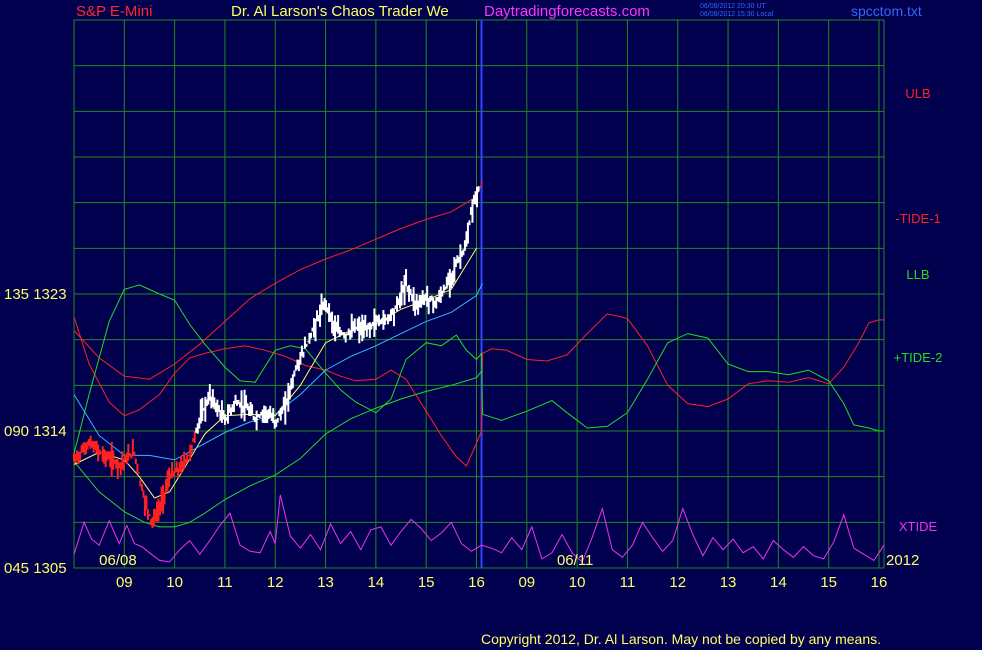  I want to click on y-axis-label: 045 1305, so click(35, 568).